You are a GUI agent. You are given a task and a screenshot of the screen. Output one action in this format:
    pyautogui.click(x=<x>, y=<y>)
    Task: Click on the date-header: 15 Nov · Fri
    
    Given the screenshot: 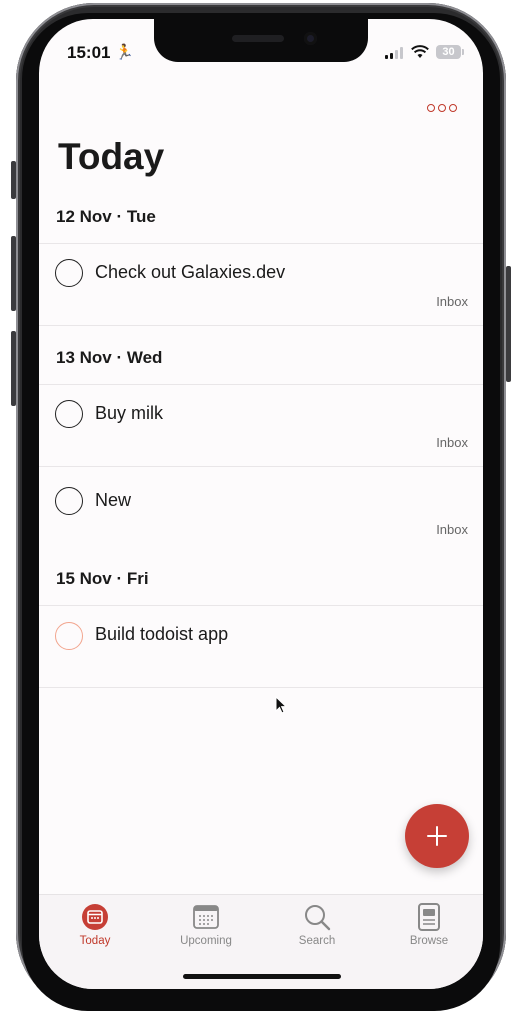 What is the action you would take?
    pyautogui.click(x=102, y=578)
    